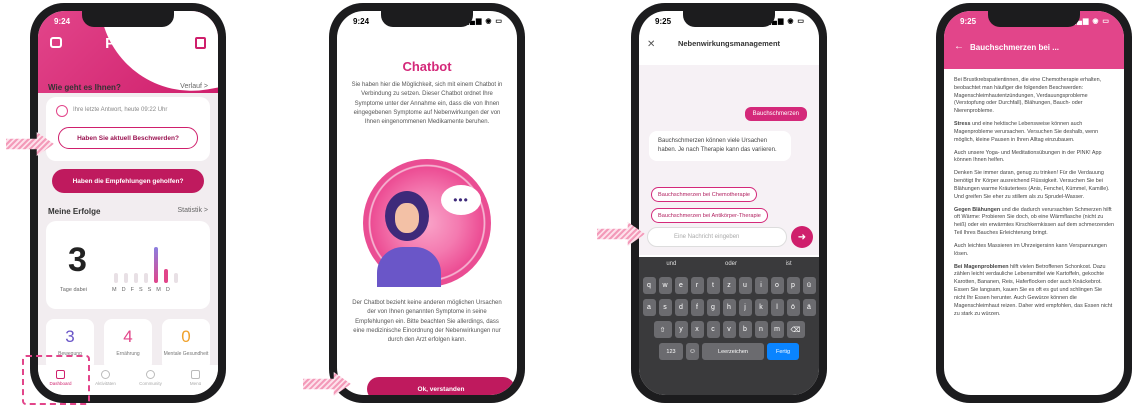  Describe the element at coordinates (141, 290) in the screenshot. I see `weekday-labels: MDFSSMD` at that location.